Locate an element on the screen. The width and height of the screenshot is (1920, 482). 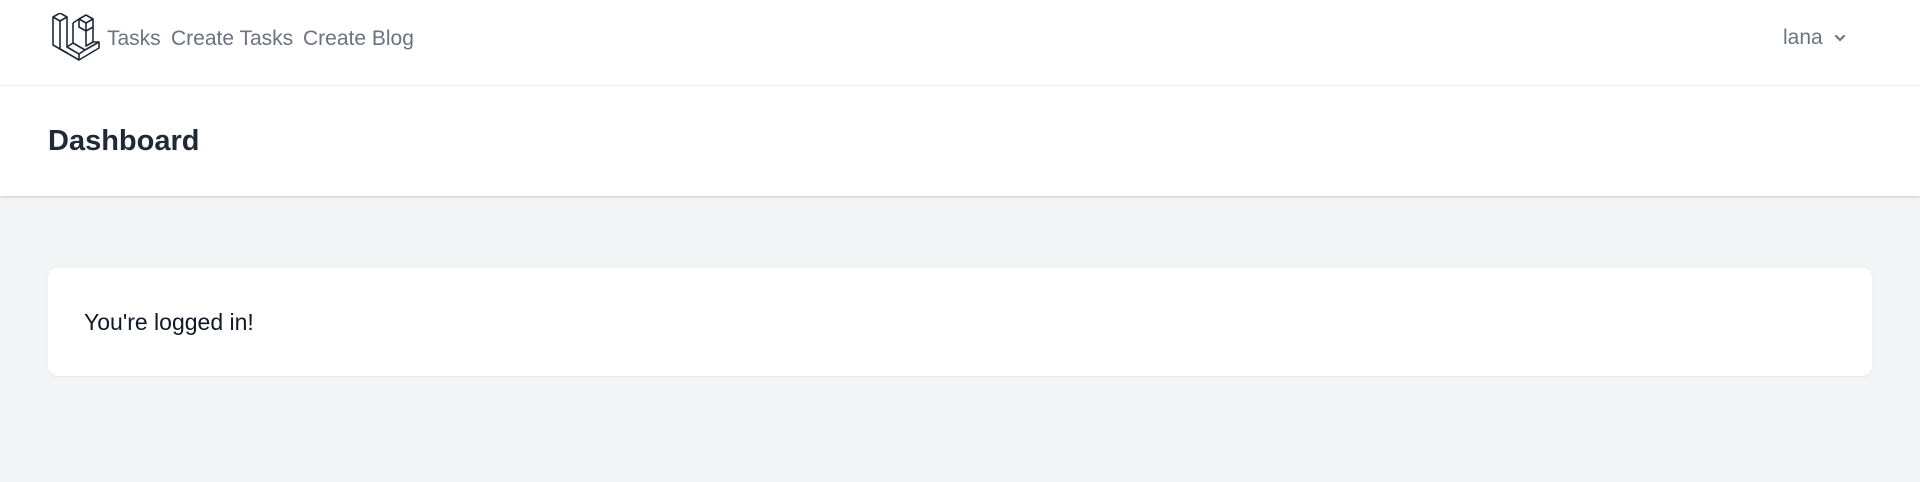
user-name: lana is located at coordinates (1803, 37).